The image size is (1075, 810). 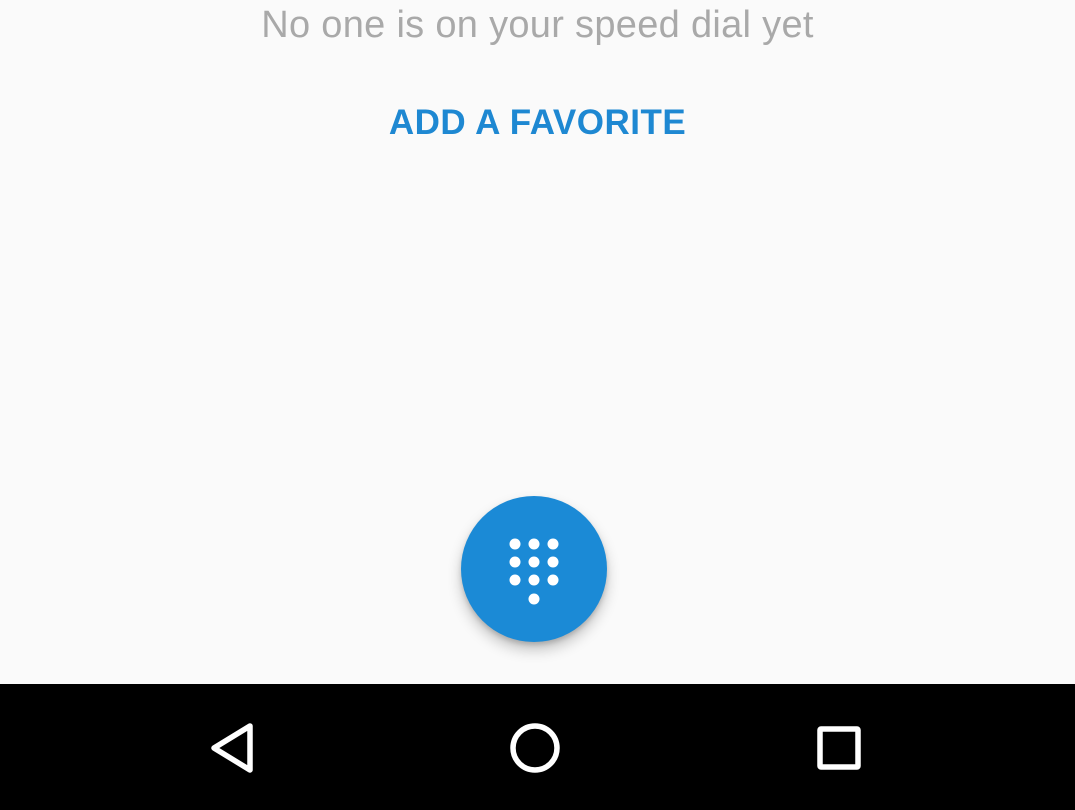 I want to click on back-triangle-icon, so click(x=232, y=748).